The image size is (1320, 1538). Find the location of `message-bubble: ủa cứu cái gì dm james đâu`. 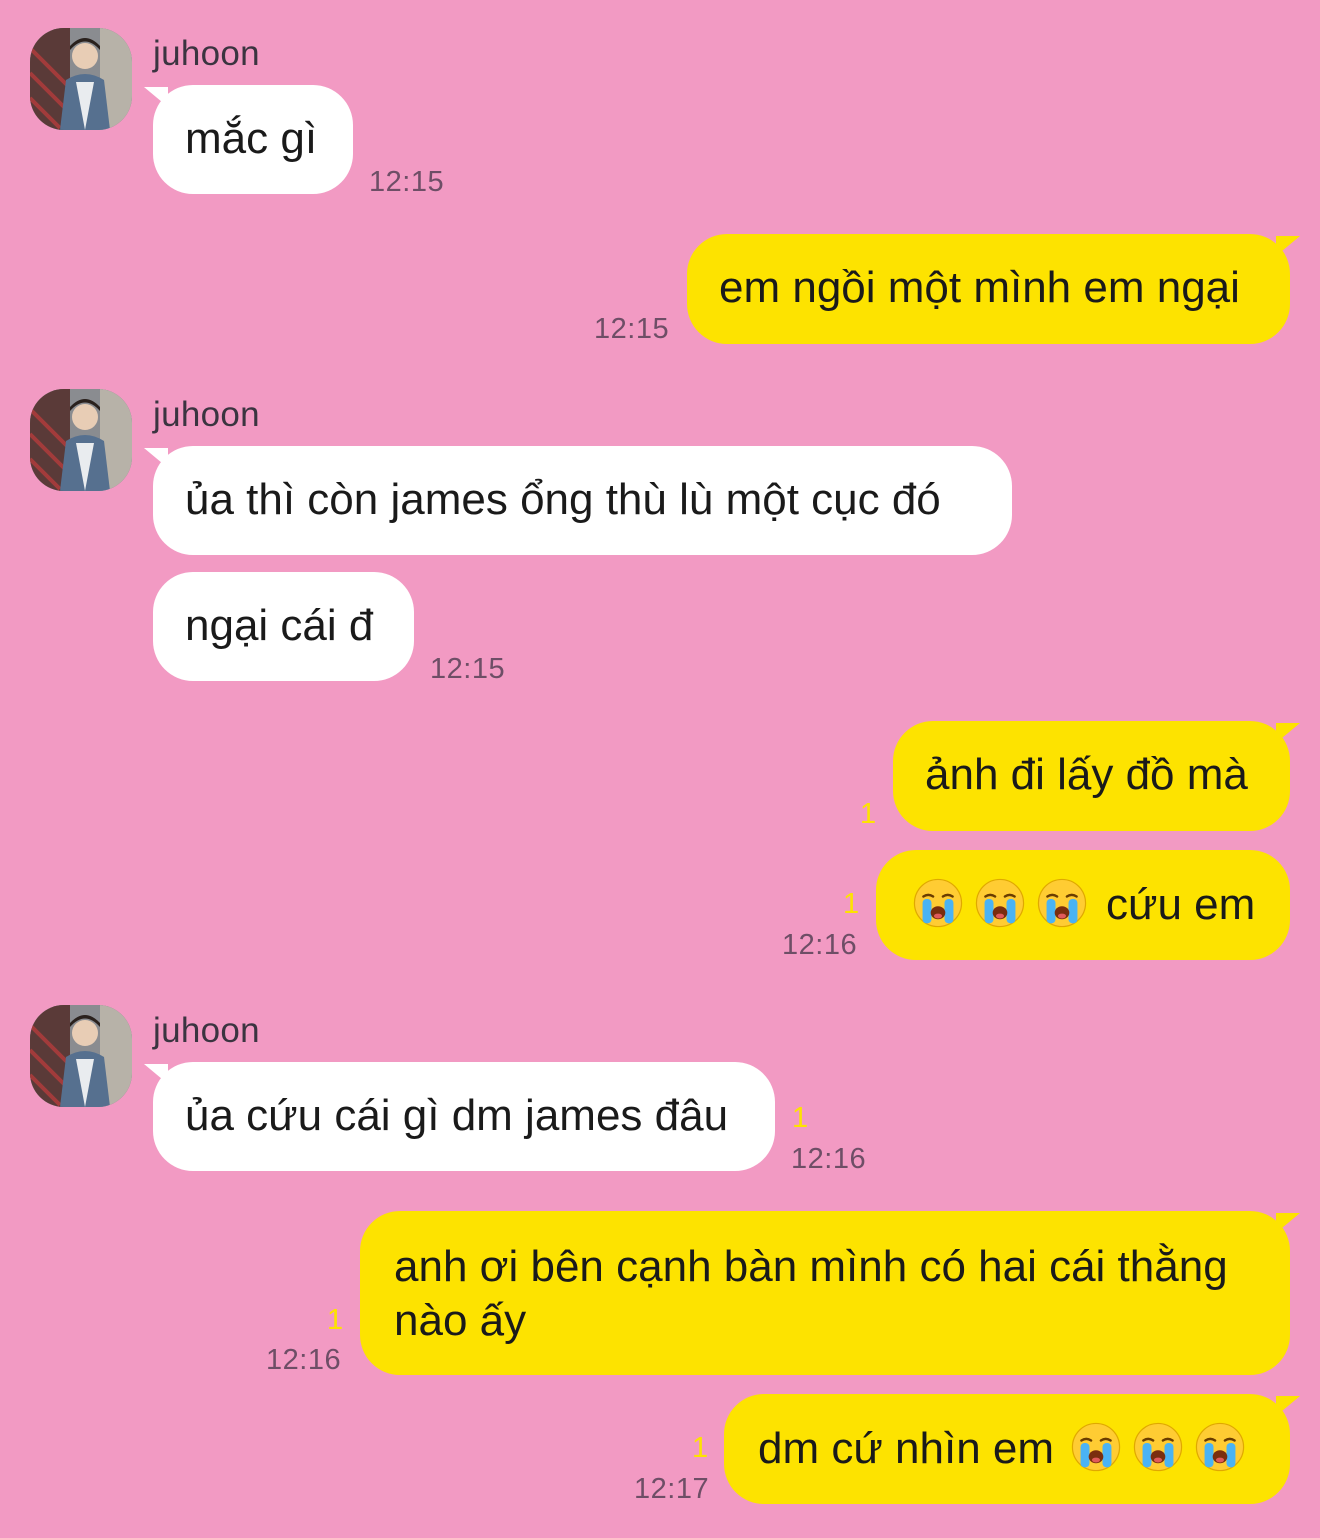

message-bubble: ủa cứu cái gì dm james đâu is located at coordinates (459, 1116).